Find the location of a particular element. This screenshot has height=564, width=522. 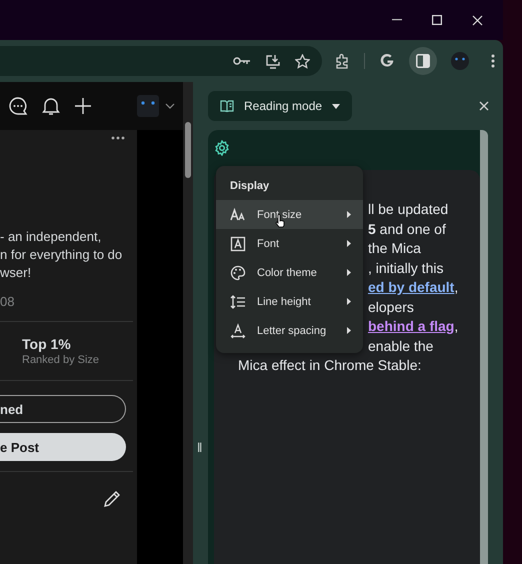

article-text: ll be updated is located at coordinates (408, 209).